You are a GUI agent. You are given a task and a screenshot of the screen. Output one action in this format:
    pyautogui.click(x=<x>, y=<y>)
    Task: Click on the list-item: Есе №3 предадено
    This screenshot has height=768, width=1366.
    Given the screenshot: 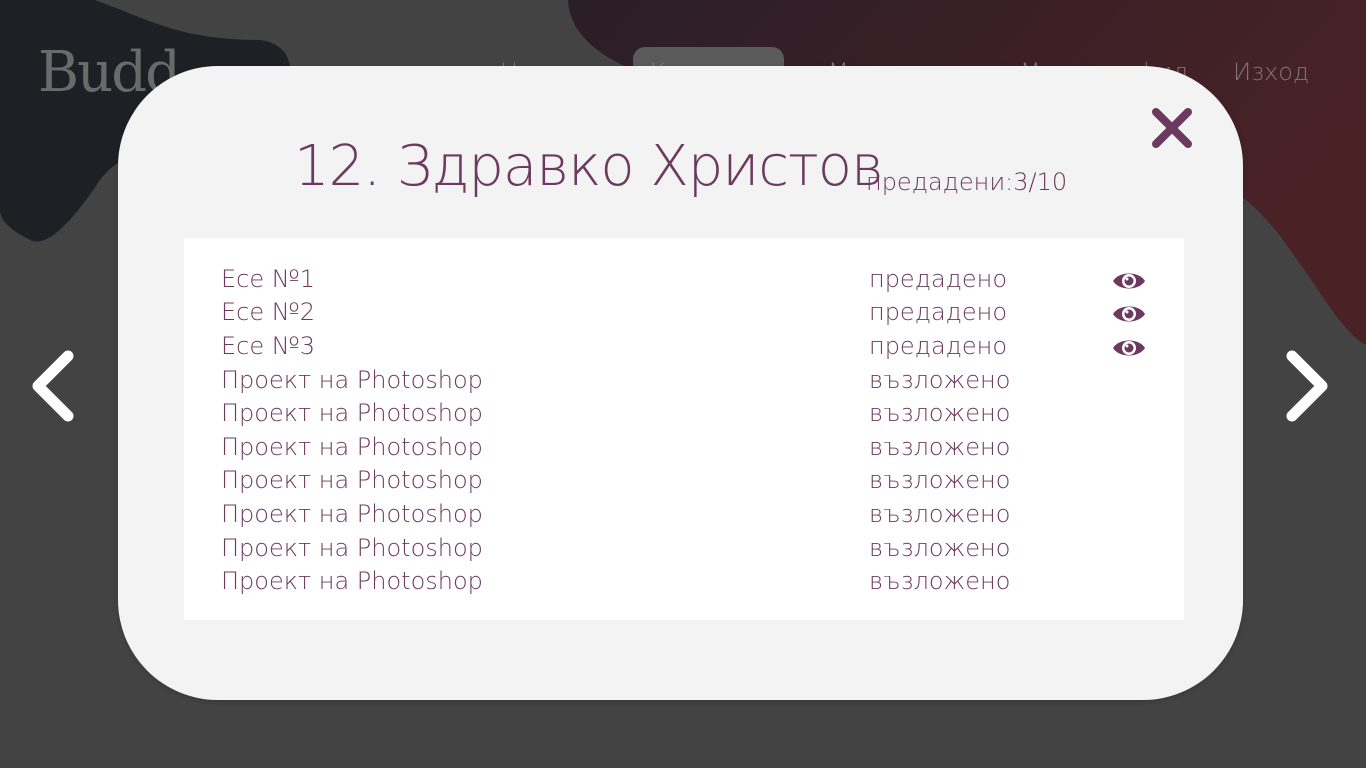 What is the action you would take?
    pyautogui.click(x=684, y=349)
    